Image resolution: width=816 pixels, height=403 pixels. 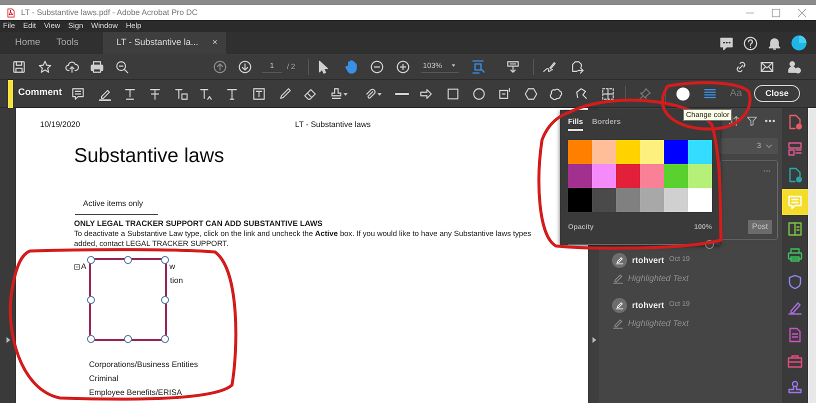 What do you see at coordinates (802, 12) in the screenshot?
I see `close-icon` at bounding box center [802, 12].